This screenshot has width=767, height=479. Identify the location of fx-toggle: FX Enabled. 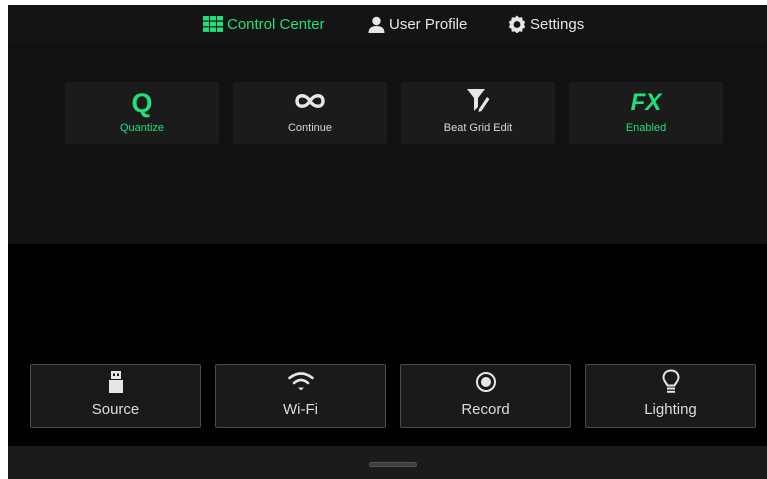
(646, 113).